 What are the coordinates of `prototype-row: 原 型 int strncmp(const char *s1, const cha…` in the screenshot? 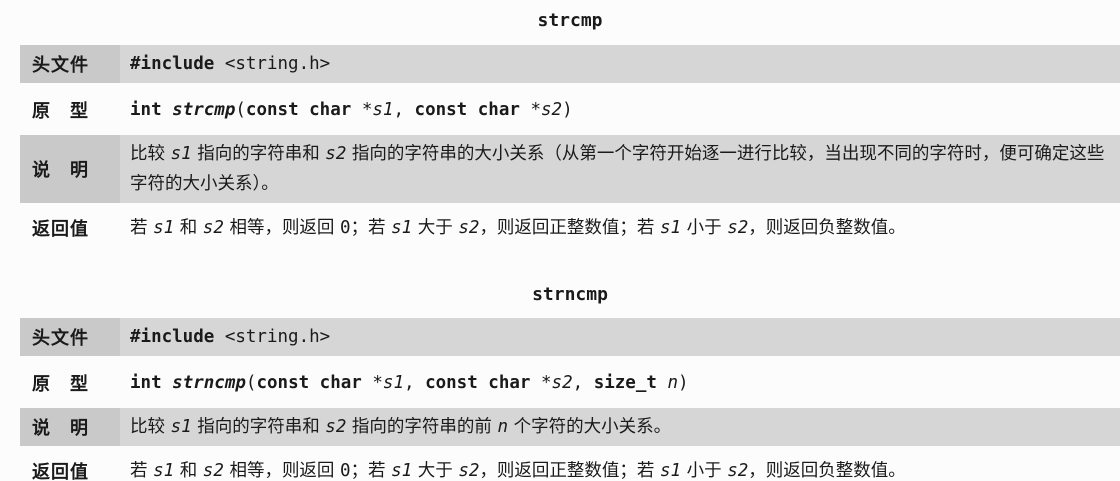 It's located at (570, 383).